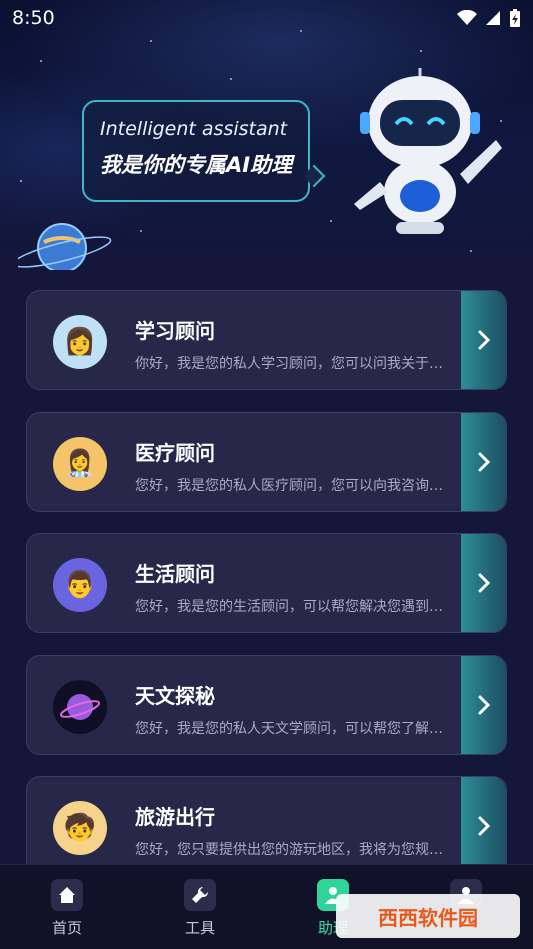 Image resolution: width=533 pixels, height=949 pixels. What do you see at coordinates (467, 17) in the screenshot?
I see `wifi-icon` at bounding box center [467, 17].